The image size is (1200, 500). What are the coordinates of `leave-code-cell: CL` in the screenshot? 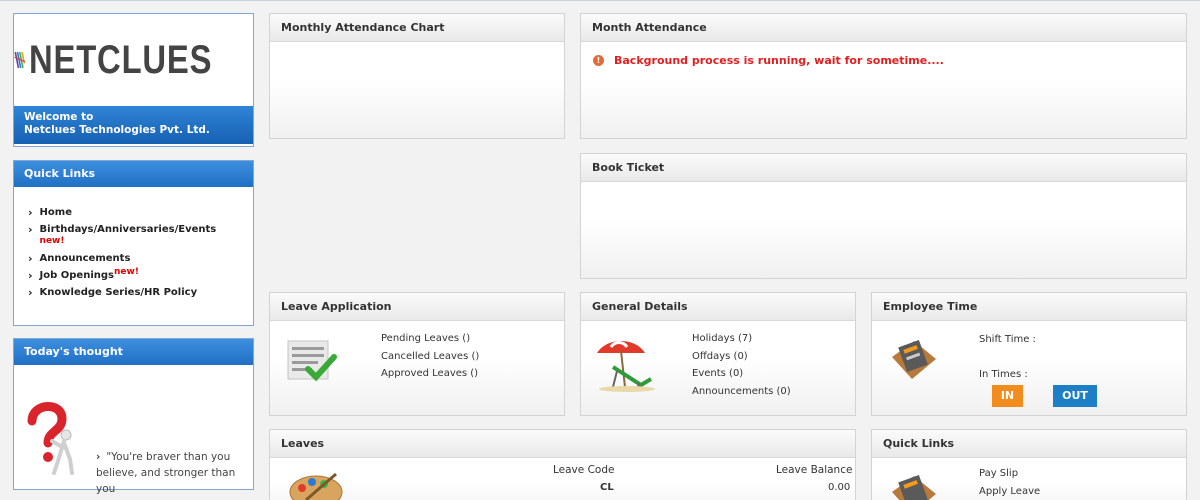 It's located at (607, 487).